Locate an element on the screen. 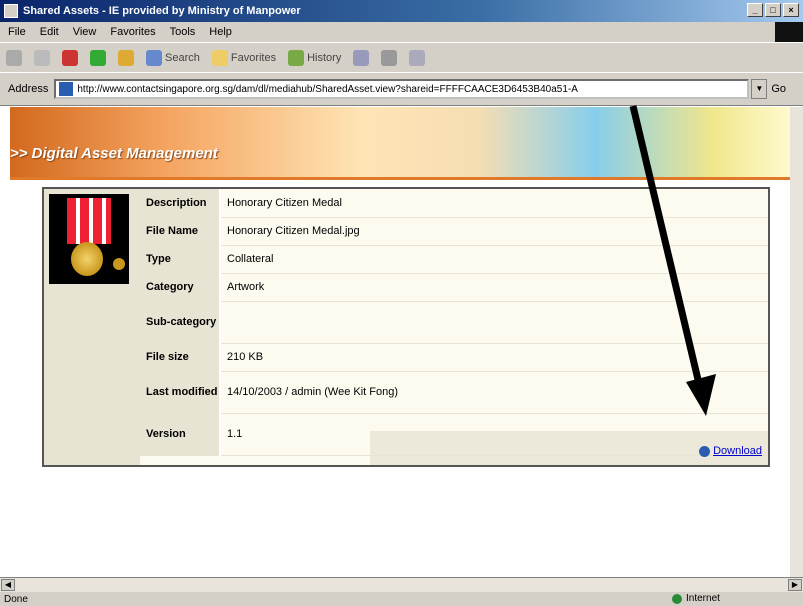  security-zone: Internet is located at coordinates (696, 598).